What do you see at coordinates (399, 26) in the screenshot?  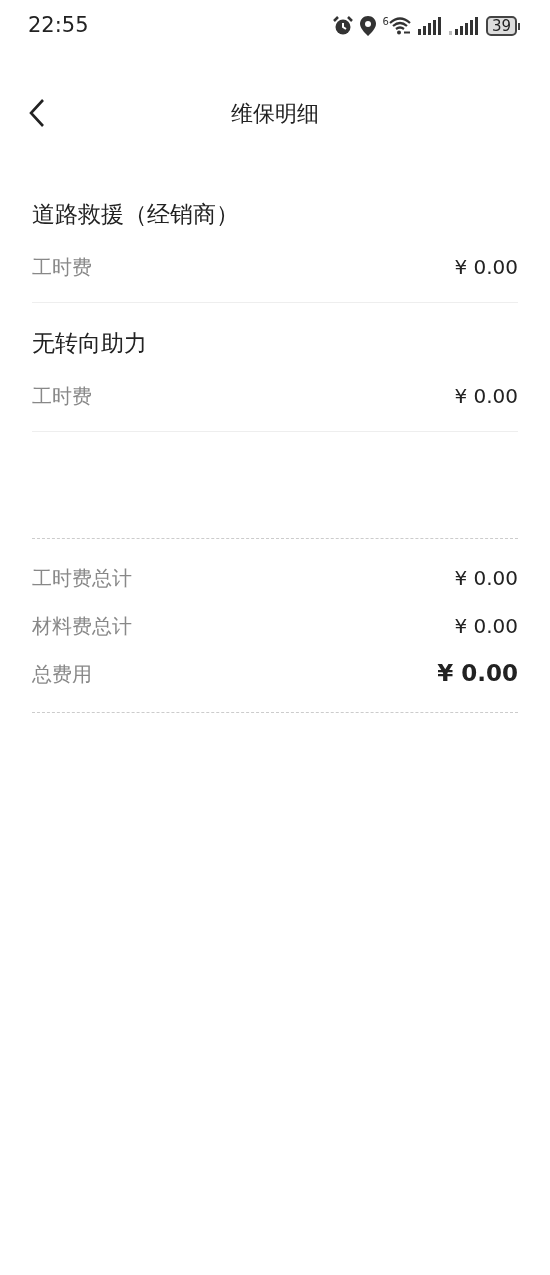 I see `wifi-icon` at bounding box center [399, 26].